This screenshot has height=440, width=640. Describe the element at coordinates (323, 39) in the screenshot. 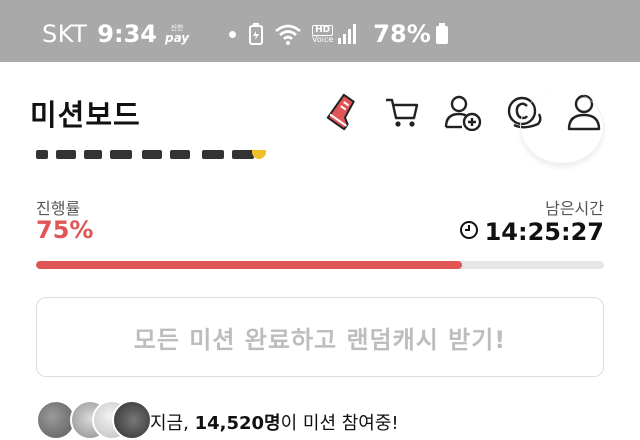

I see `voice-label: Voice` at that location.